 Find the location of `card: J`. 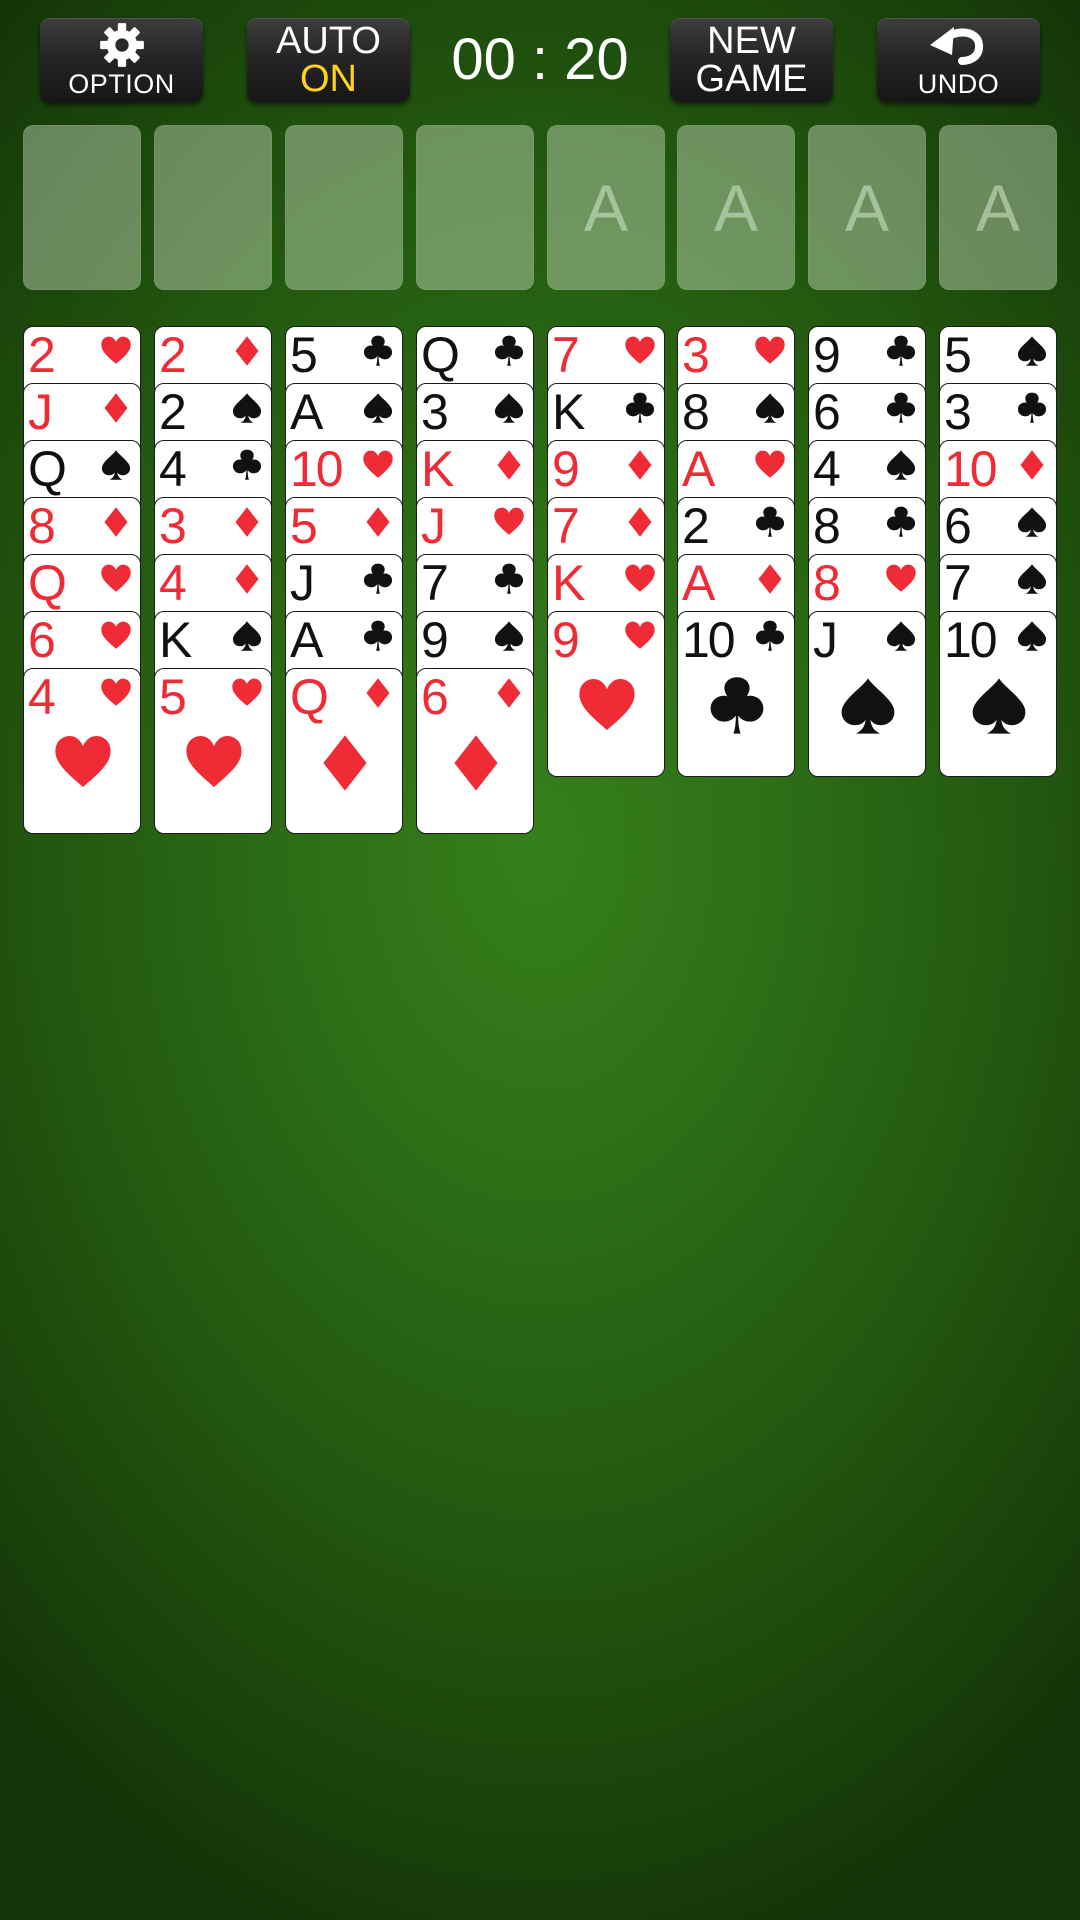

card: J is located at coordinates (867, 694).